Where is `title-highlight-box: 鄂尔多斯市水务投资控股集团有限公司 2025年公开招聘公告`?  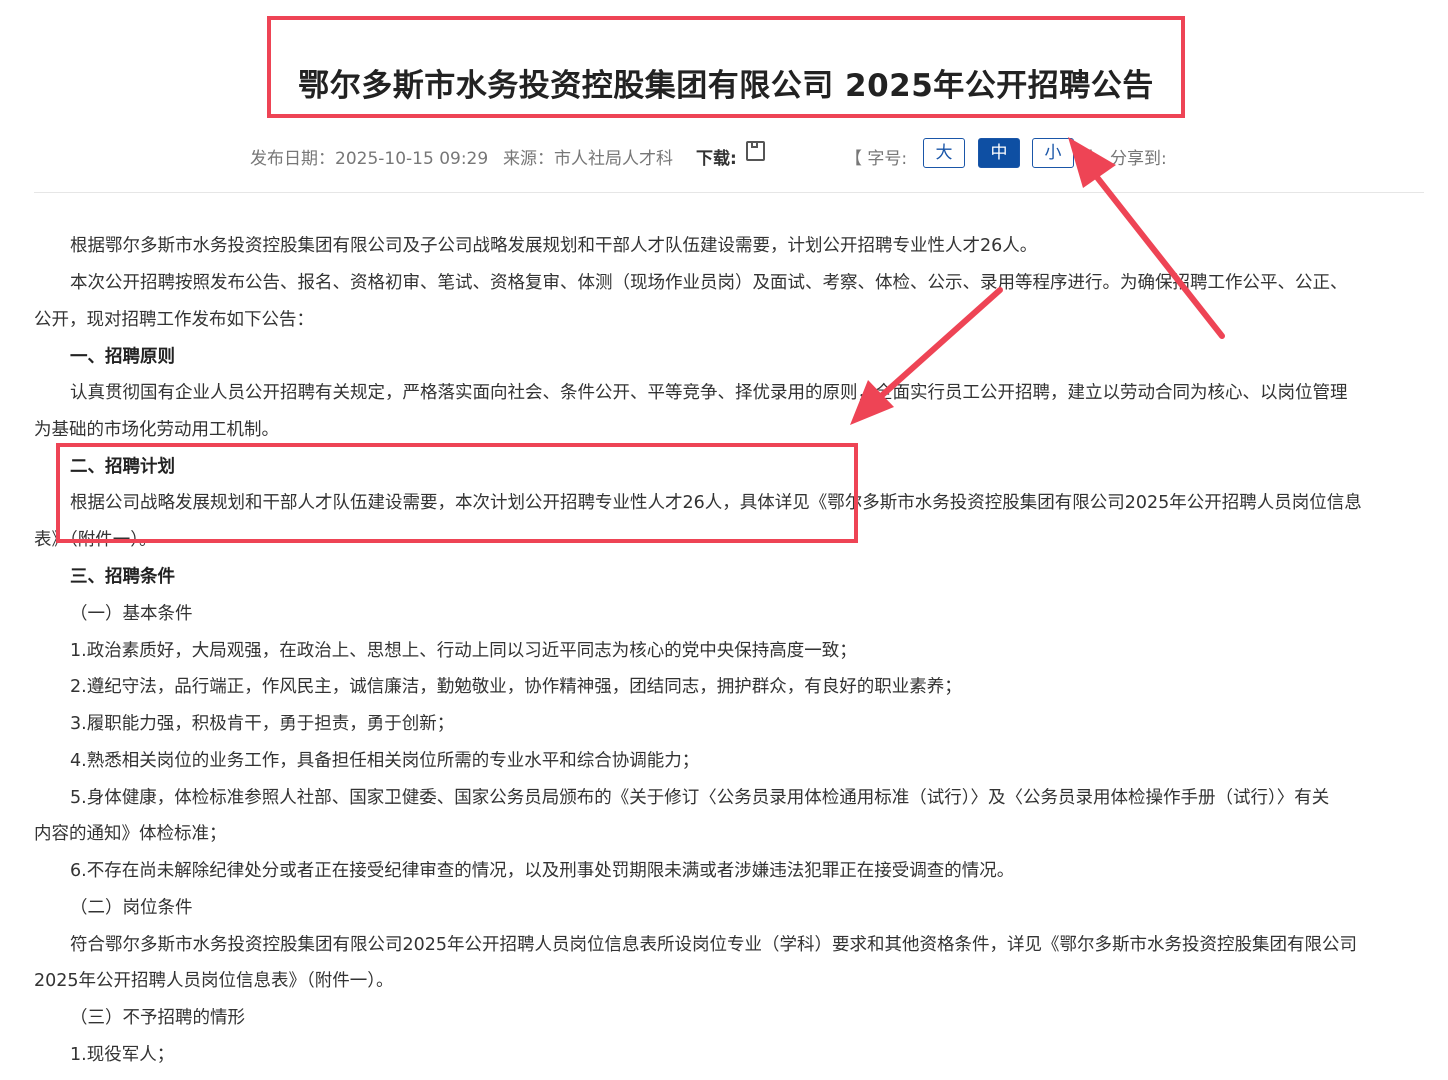 title-highlight-box: 鄂尔多斯市水务投资控股集团有限公司 2025年公开招聘公告 is located at coordinates (726, 67).